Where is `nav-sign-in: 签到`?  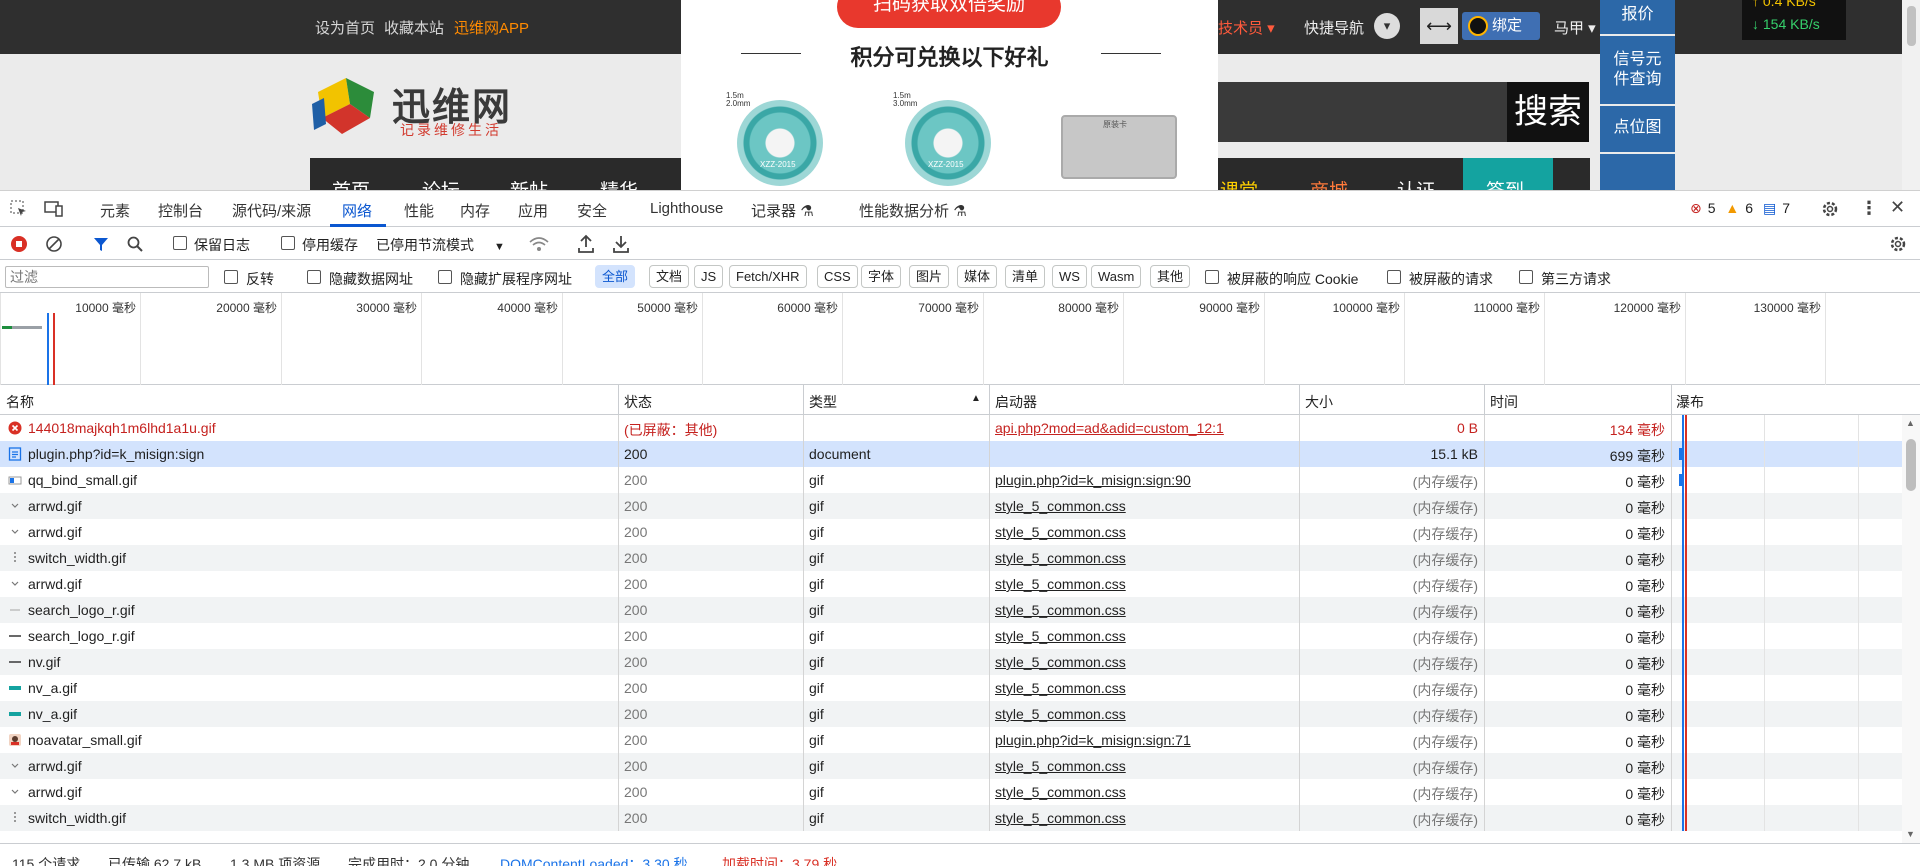 nav-sign-in: 签到 is located at coordinates (1505, 183).